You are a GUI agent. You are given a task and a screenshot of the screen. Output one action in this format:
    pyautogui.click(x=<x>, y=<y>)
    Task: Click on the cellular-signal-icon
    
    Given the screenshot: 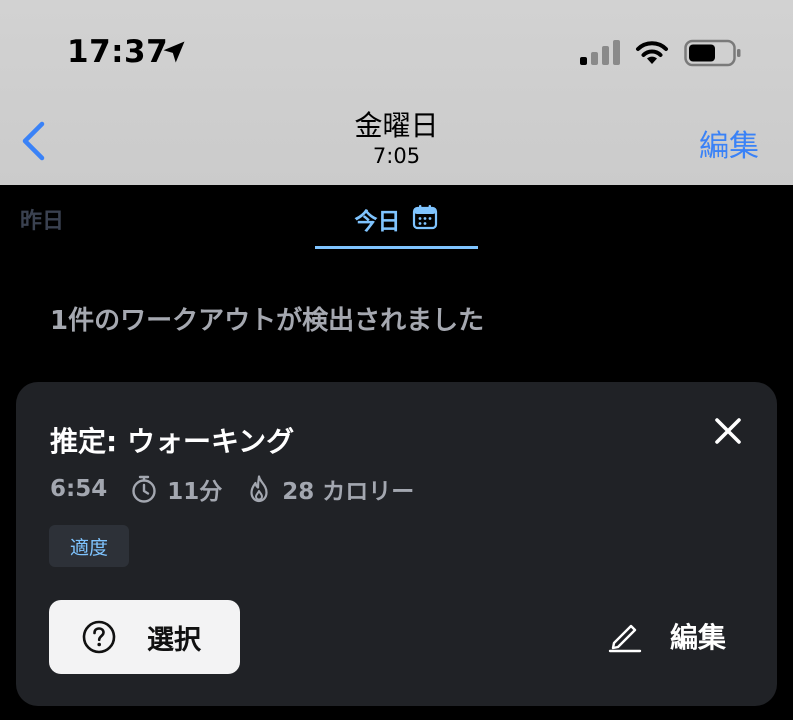 What is the action you would take?
    pyautogui.click(x=600, y=52)
    